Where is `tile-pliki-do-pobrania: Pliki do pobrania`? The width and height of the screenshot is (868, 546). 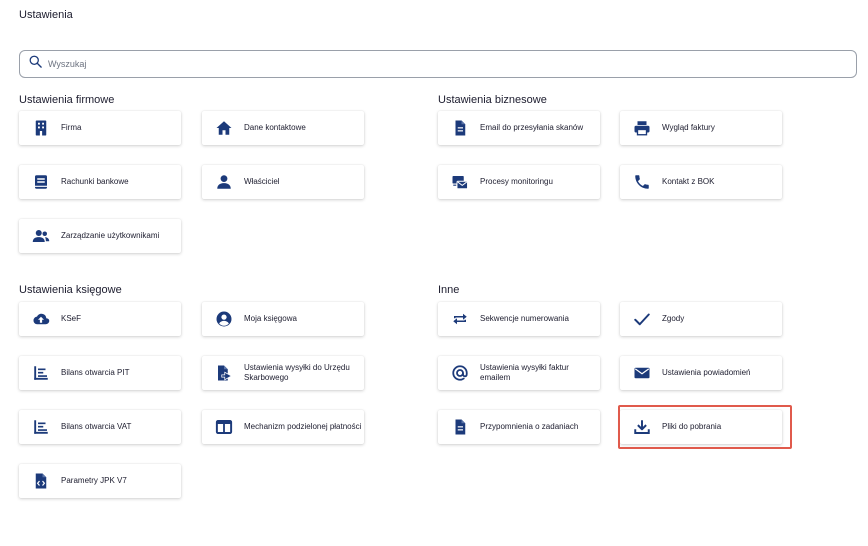
tile-pliki-do-pobrania: Pliki do pobrania is located at coordinates (701, 427).